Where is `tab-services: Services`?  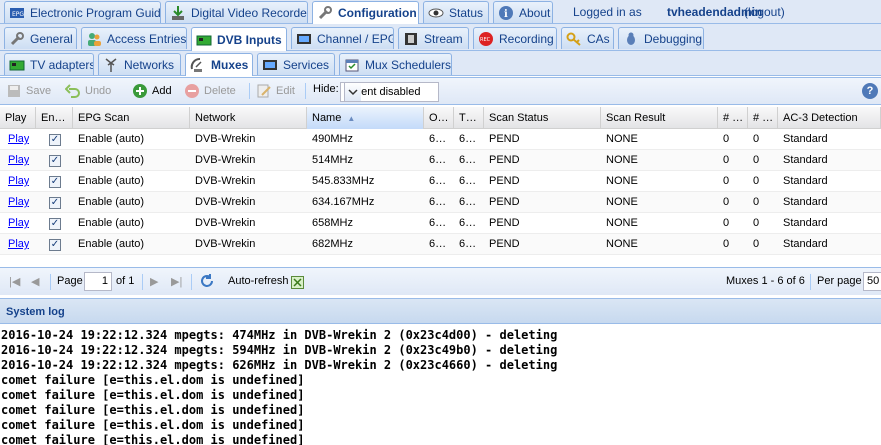 tab-services: Services is located at coordinates (296, 64).